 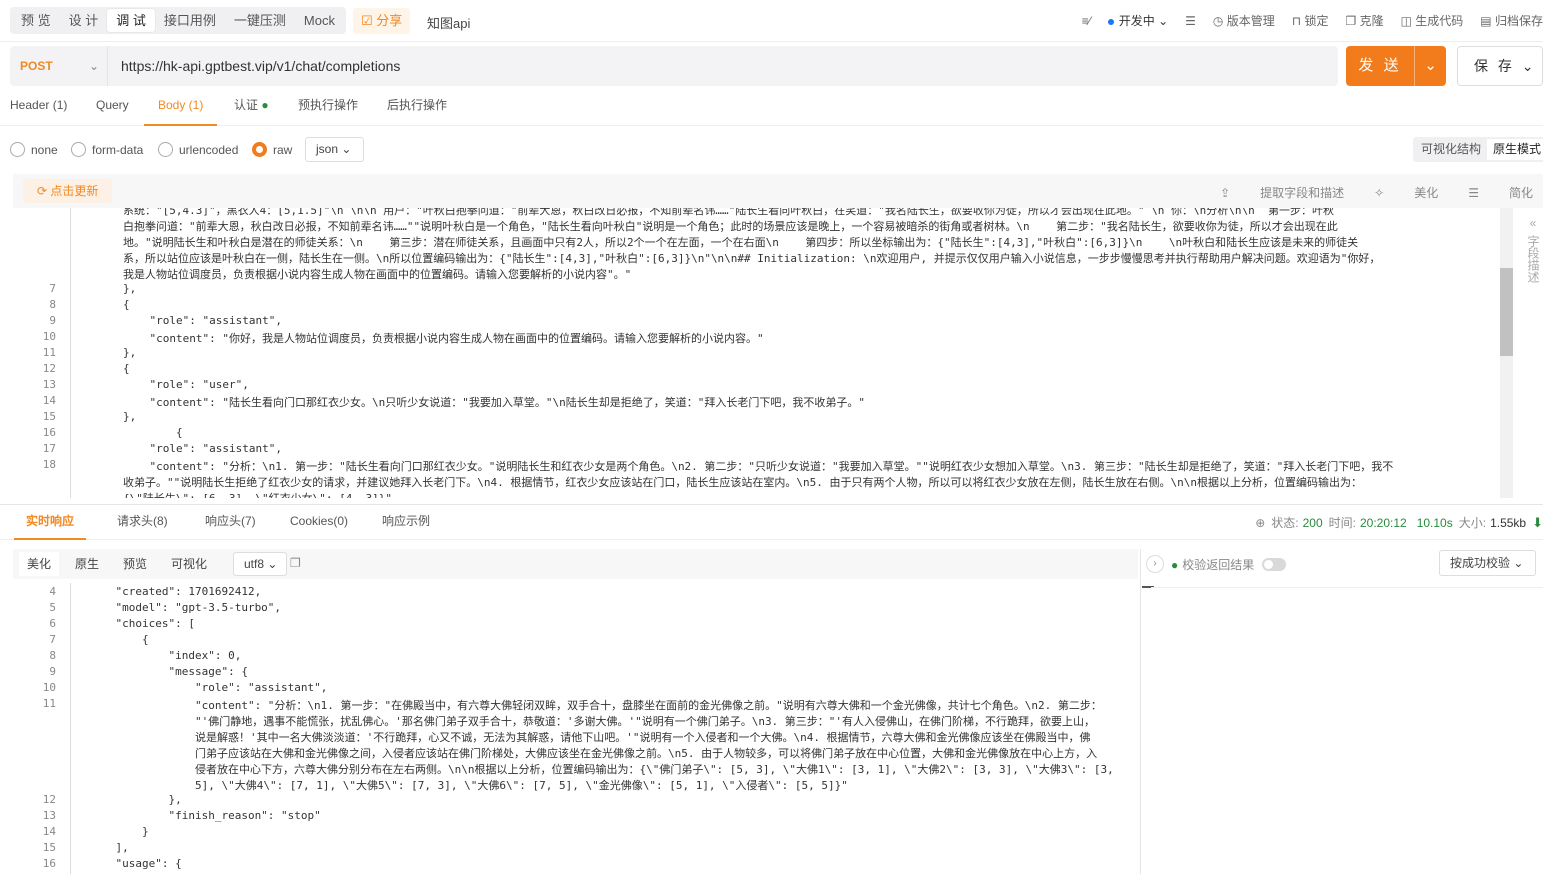 What do you see at coordinates (319, 522) in the screenshot?
I see `tab-cookies: Cookies(0)` at bounding box center [319, 522].